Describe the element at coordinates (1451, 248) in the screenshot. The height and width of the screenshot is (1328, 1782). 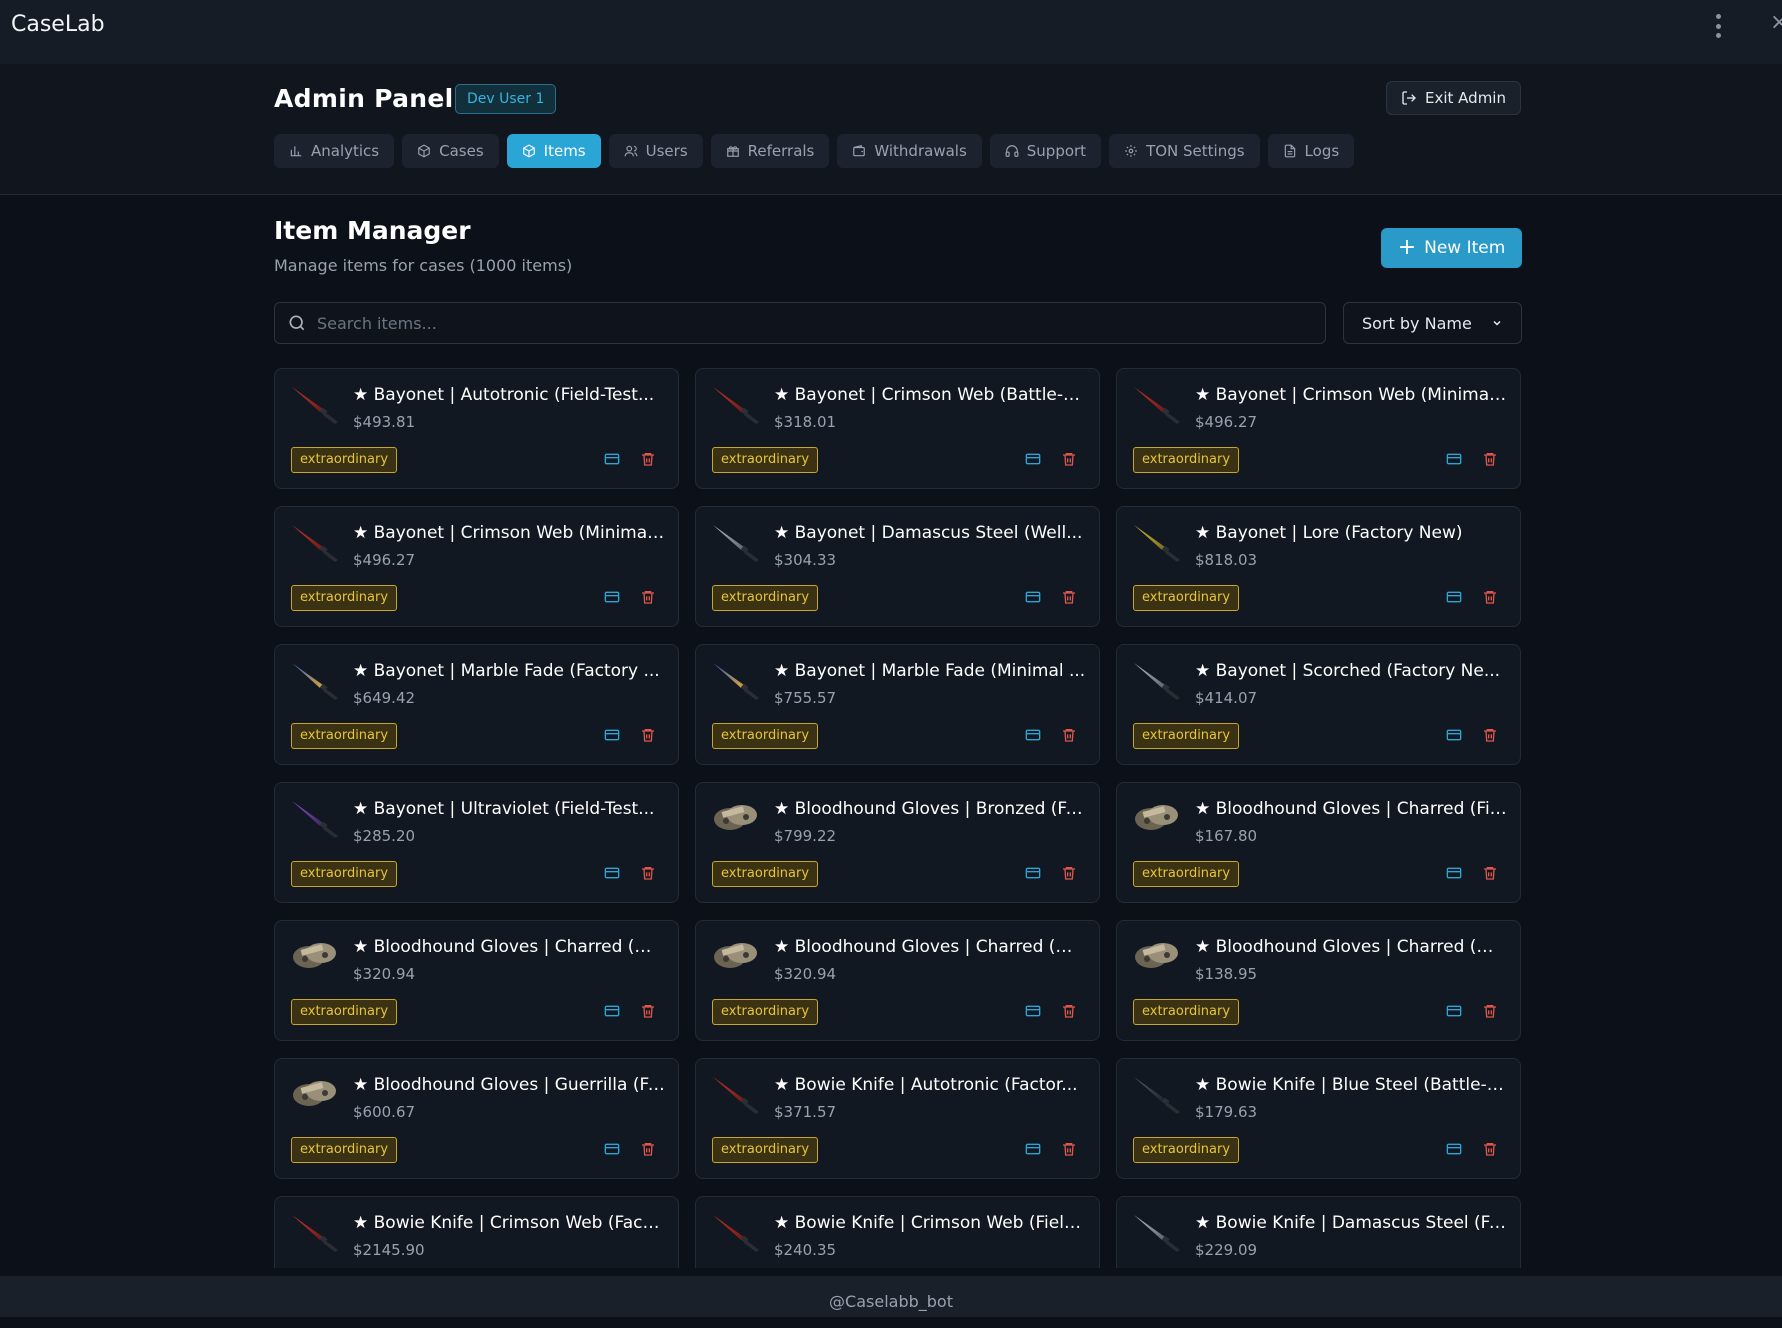
I see `new-item-button: + New Item` at that location.